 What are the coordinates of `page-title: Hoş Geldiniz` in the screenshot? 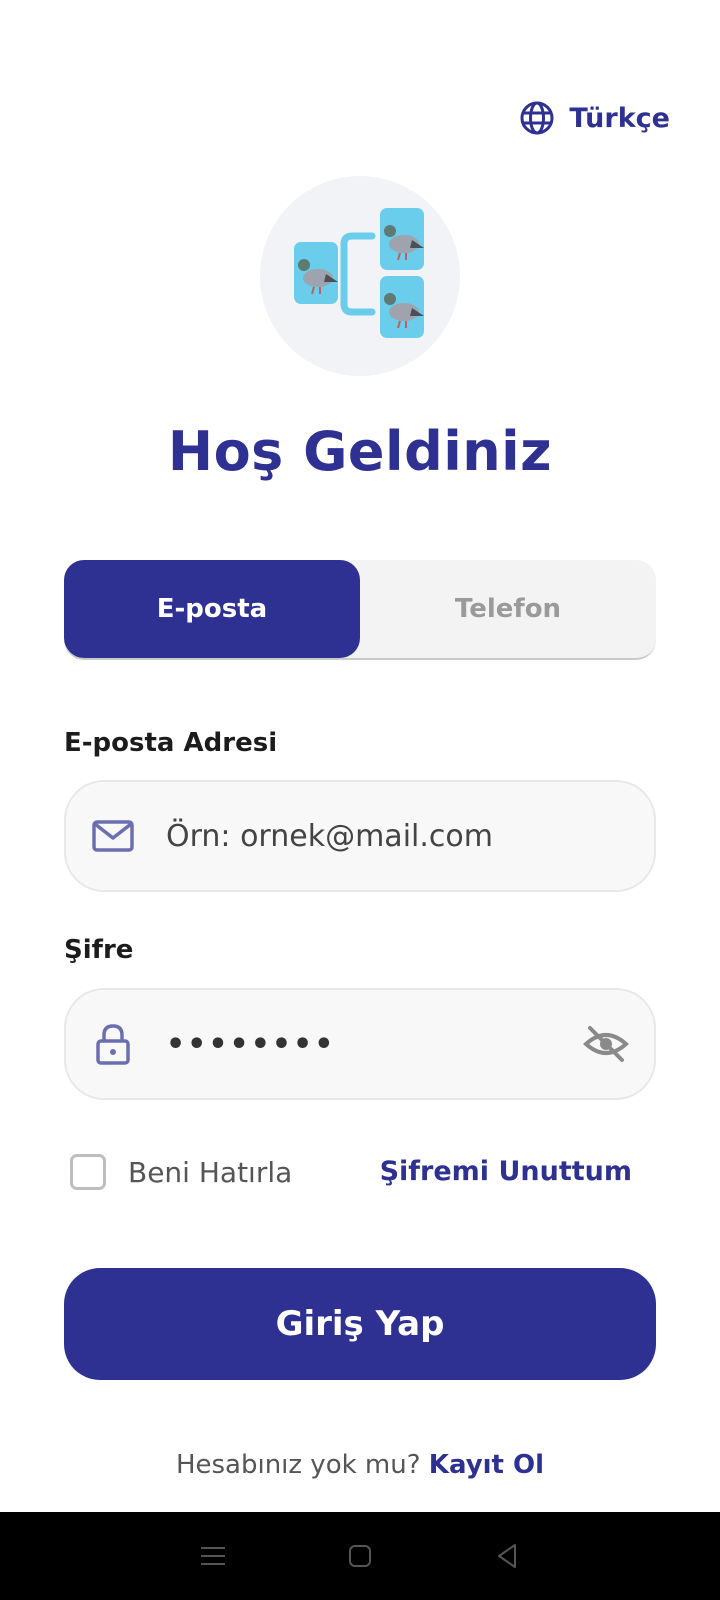 It's located at (360, 451).